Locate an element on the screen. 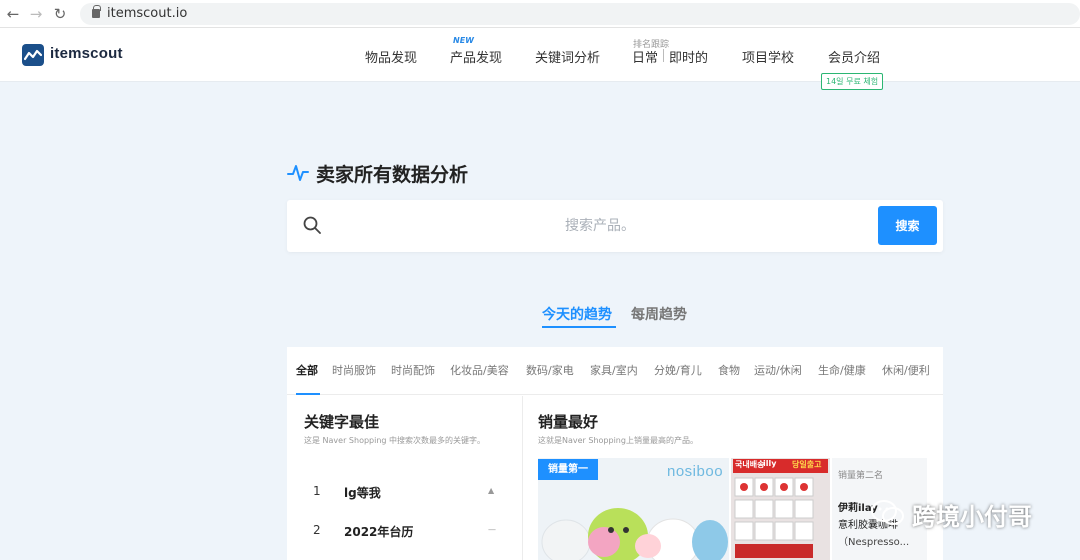  wechat-icon is located at coordinates (887, 512).